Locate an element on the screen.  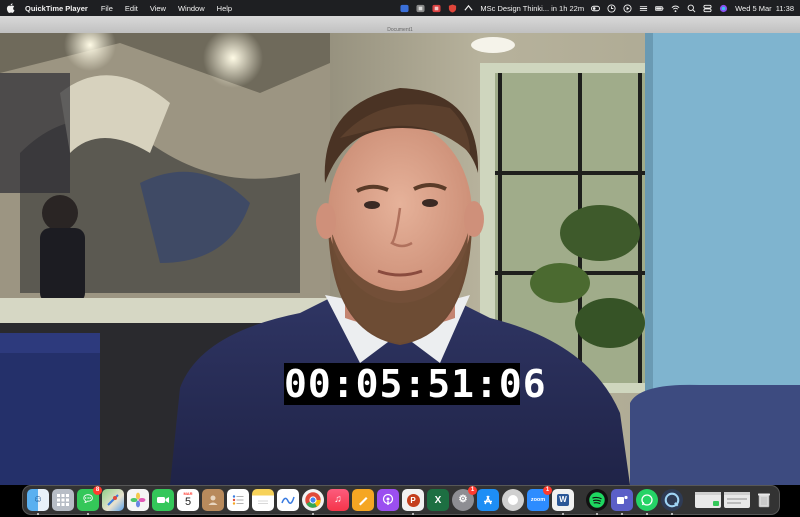
spotify-icon is located at coordinates (597, 500).